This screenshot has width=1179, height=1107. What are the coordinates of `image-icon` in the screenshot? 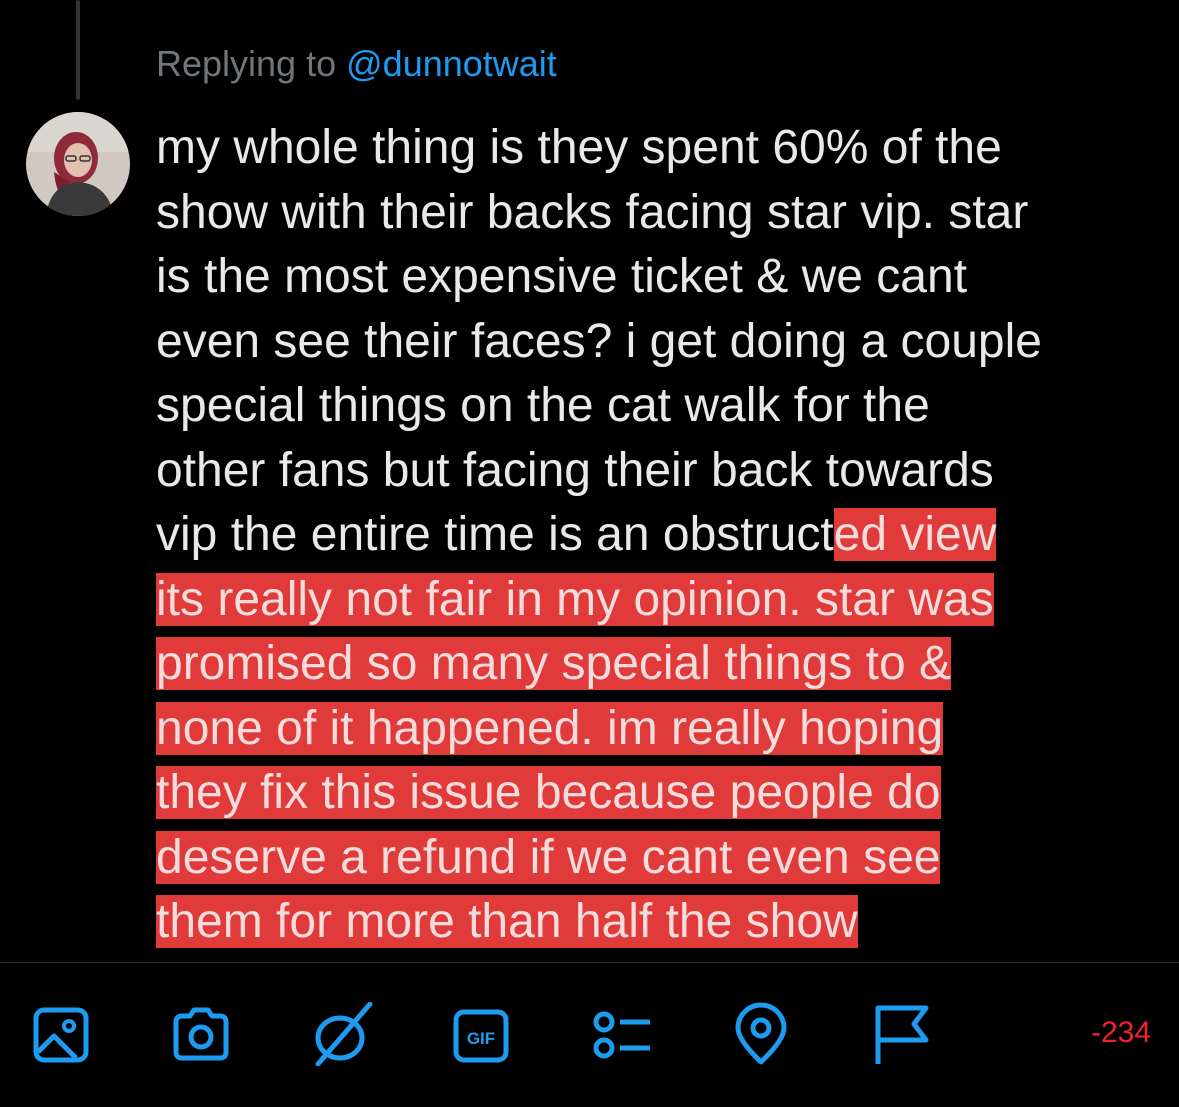 It's located at (61, 1034).